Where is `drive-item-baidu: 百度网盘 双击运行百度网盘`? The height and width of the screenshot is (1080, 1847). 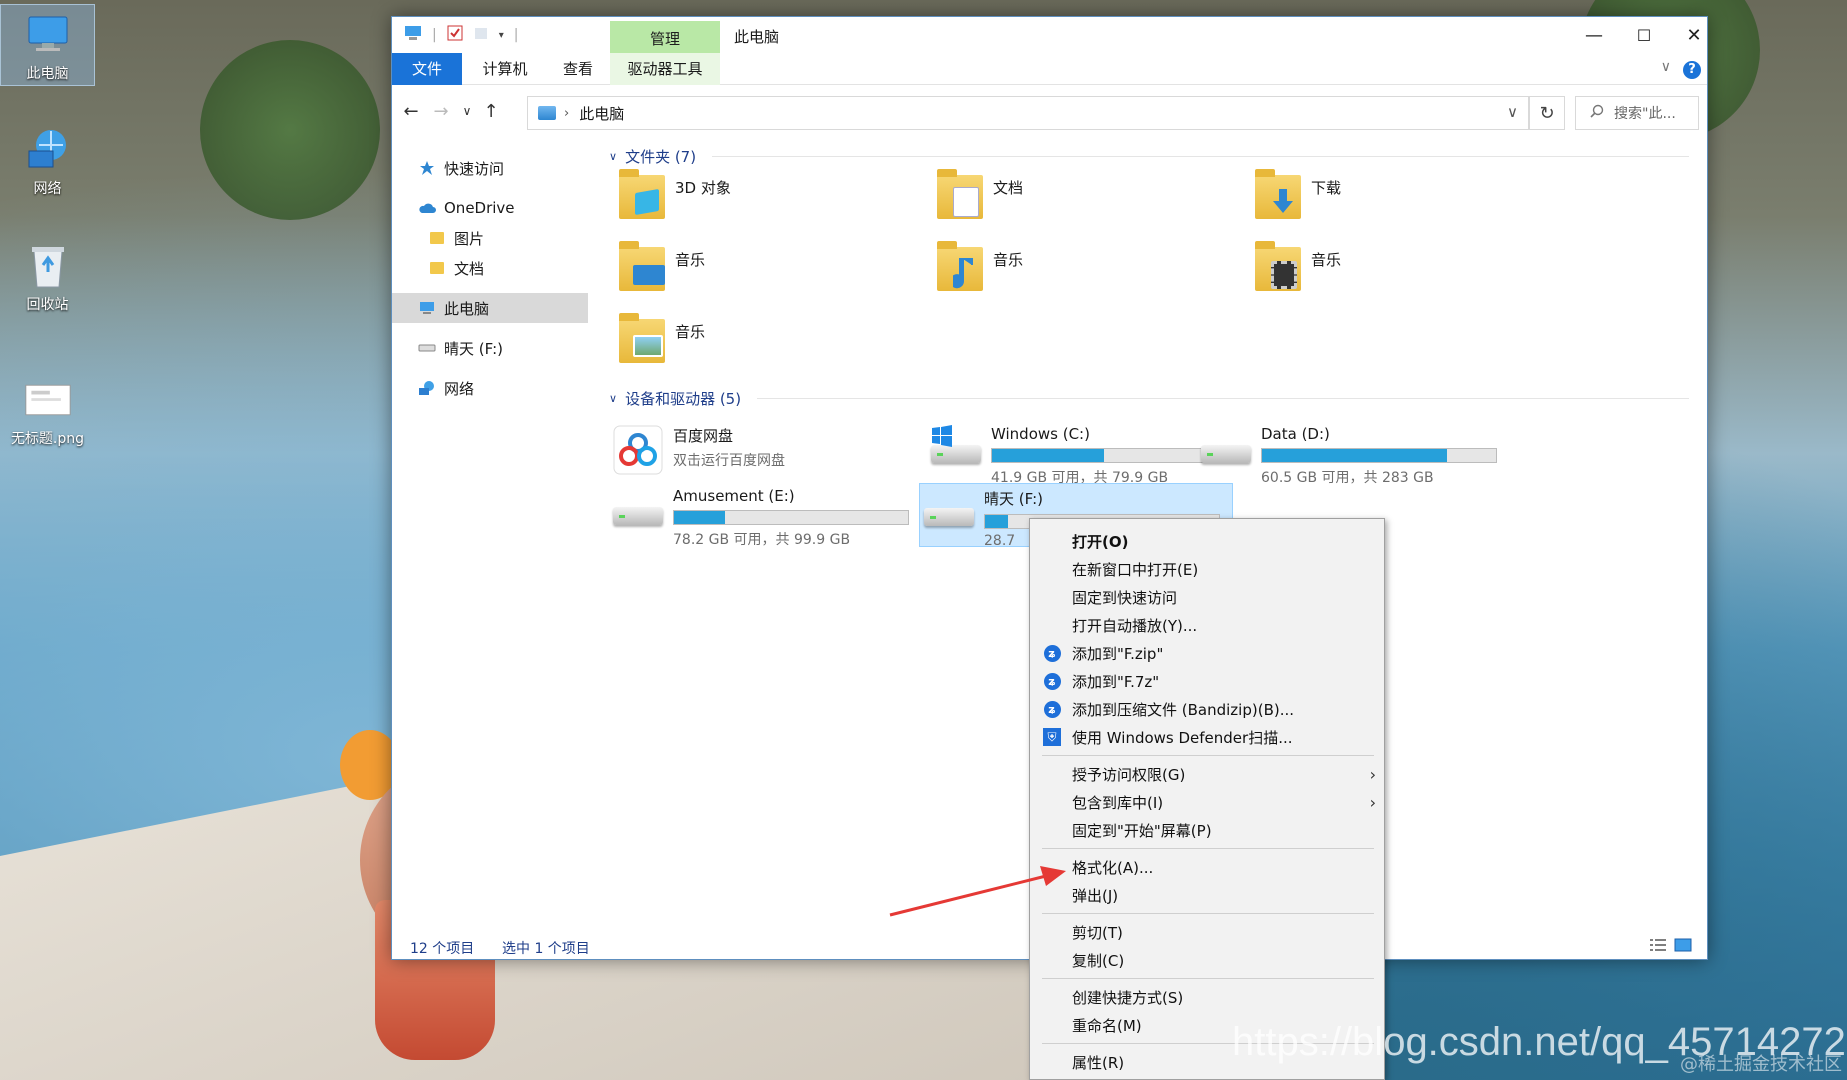
drive-item-baidu: 百度网盘 双击运行百度网盘 is located at coordinates (759, 453).